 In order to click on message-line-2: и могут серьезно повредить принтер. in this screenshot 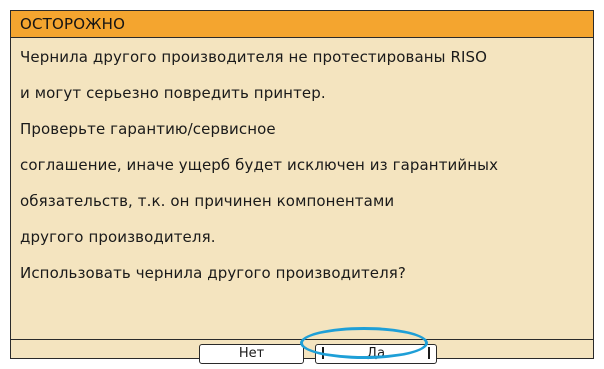, I will do `click(173, 93)`.